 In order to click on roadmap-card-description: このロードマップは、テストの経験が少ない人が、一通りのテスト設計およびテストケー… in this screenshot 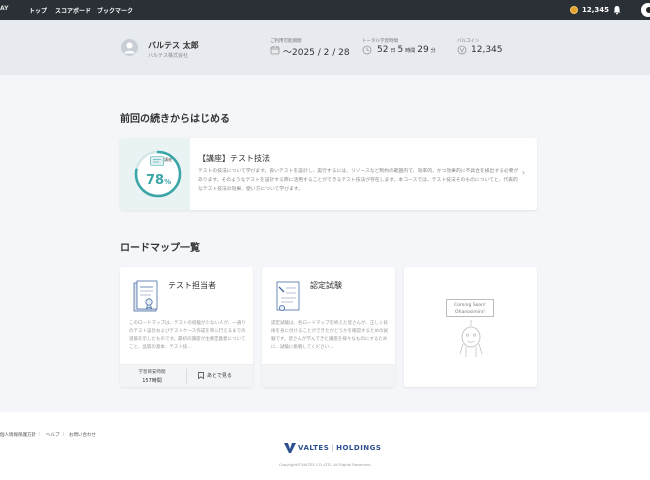, I will do `click(187, 335)`.